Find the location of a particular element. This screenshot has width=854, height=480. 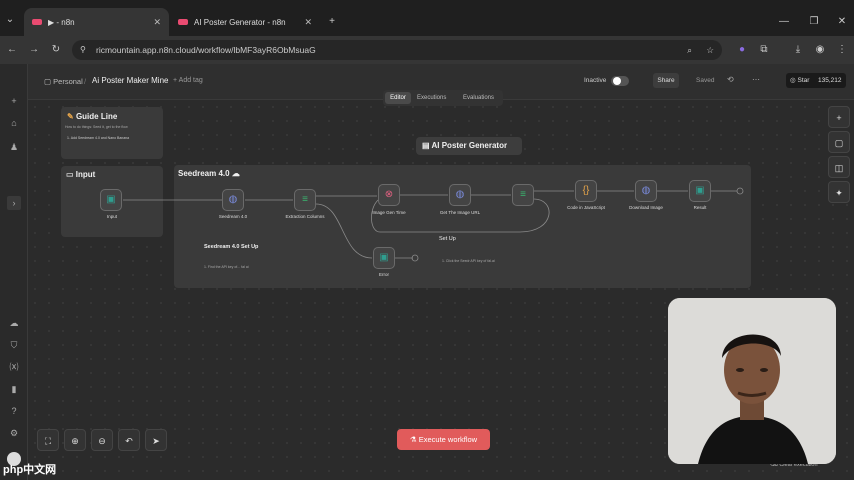

panel-toggle-button: ◫ is located at coordinates (839, 167).